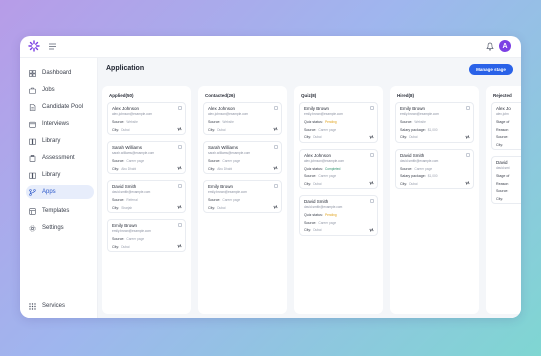  I want to click on sidebar-item-dashboard: Dashboard, so click(60, 73).